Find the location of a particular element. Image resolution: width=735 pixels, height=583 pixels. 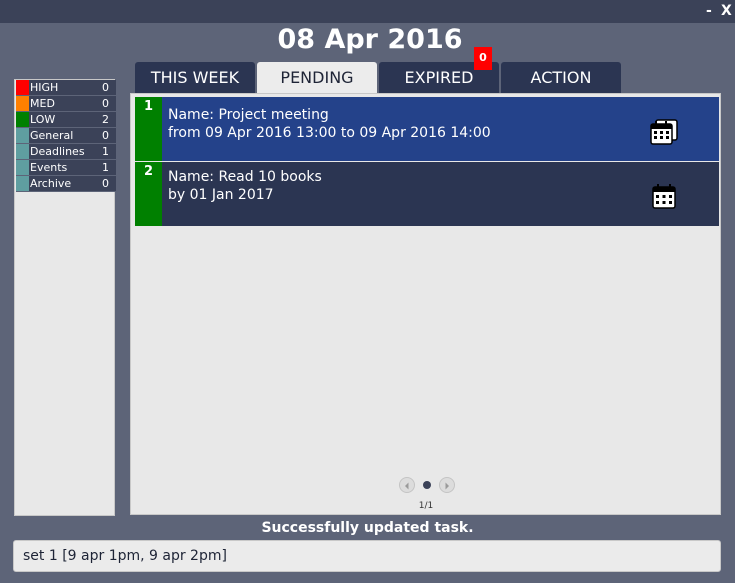

category-label: Deadlines is located at coordinates (57, 151).